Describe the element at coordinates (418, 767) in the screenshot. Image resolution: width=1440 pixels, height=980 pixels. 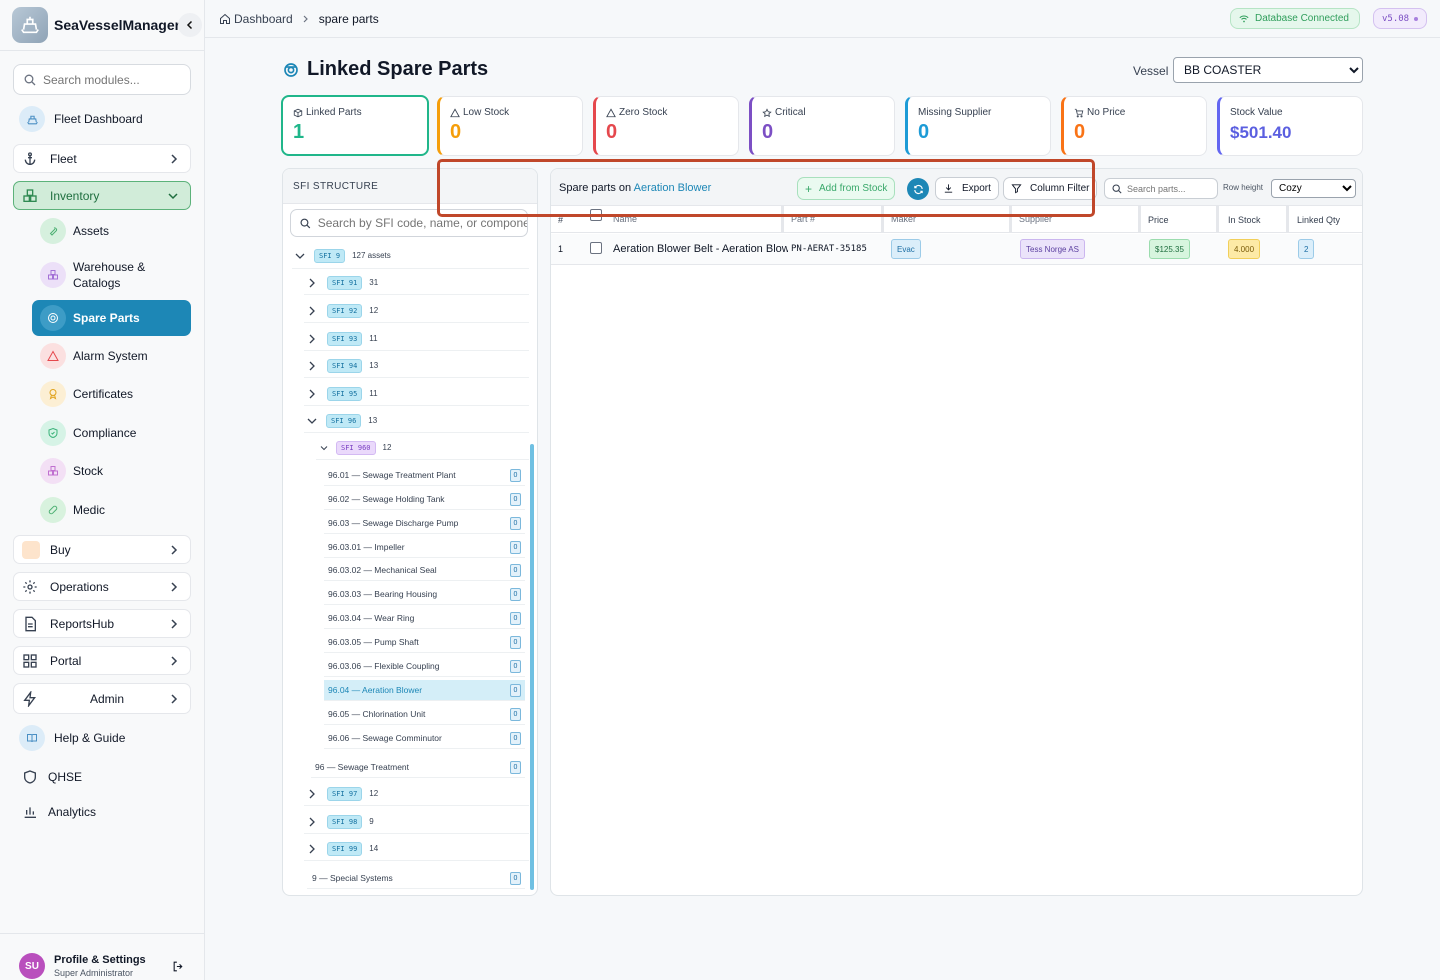
I see `tree-leaf-96: 96 — Sewage Treatment 0` at that location.